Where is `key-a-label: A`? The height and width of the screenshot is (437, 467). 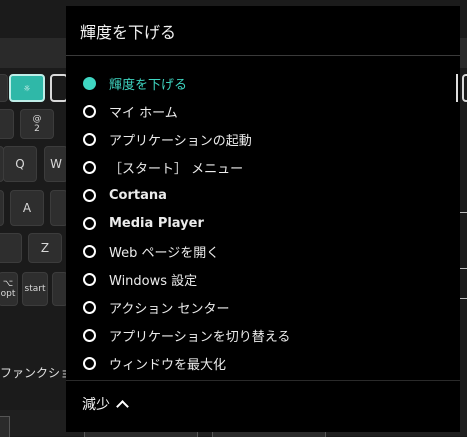
key-a-label: A is located at coordinates (27, 208).